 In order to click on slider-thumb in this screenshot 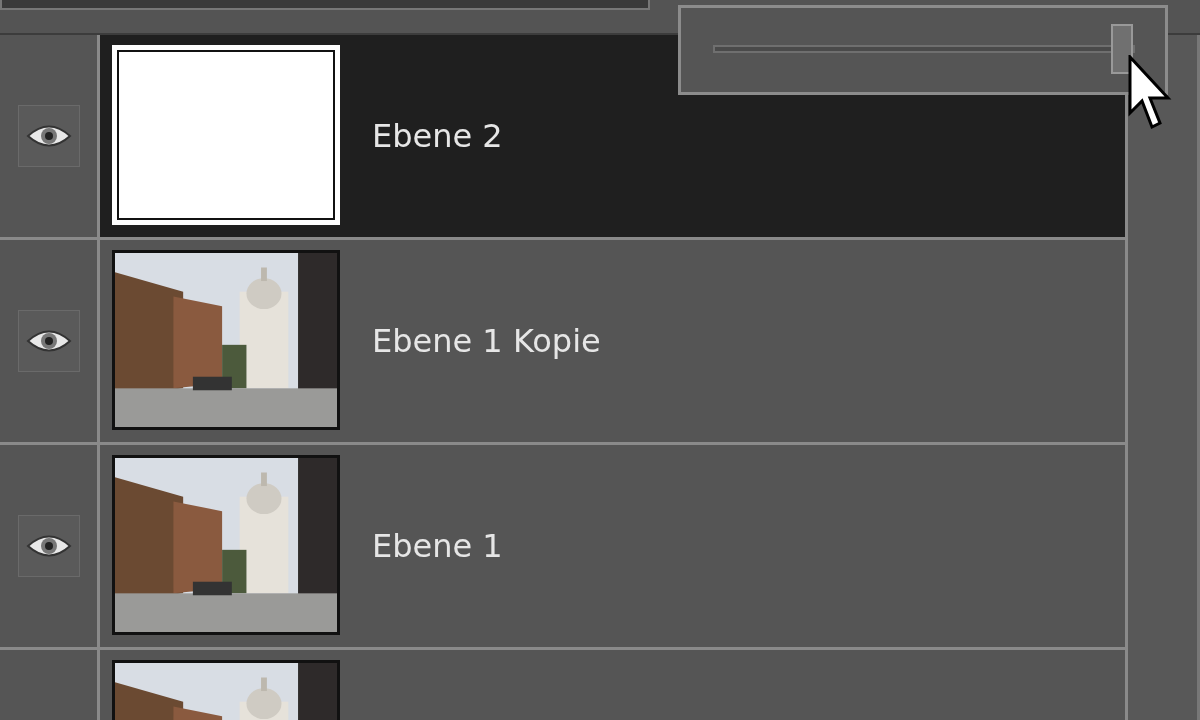, I will do `click(1122, 49)`.